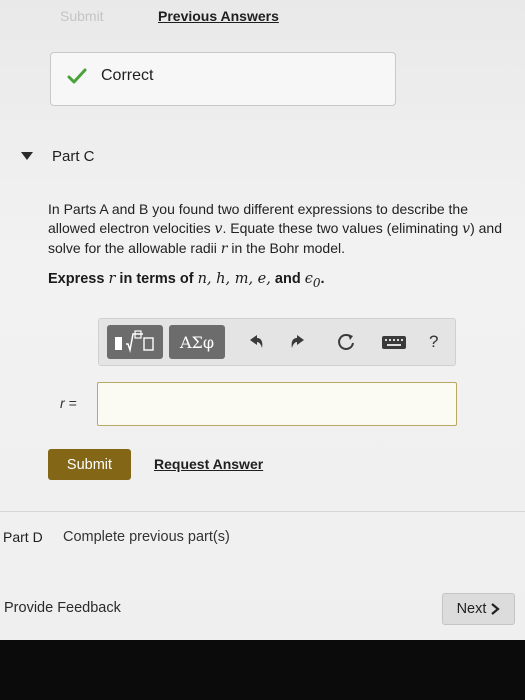 The image size is (525, 700). What do you see at coordinates (62, 608) in the screenshot?
I see `provide-feedback-link: Provide Feedback` at bounding box center [62, 608].